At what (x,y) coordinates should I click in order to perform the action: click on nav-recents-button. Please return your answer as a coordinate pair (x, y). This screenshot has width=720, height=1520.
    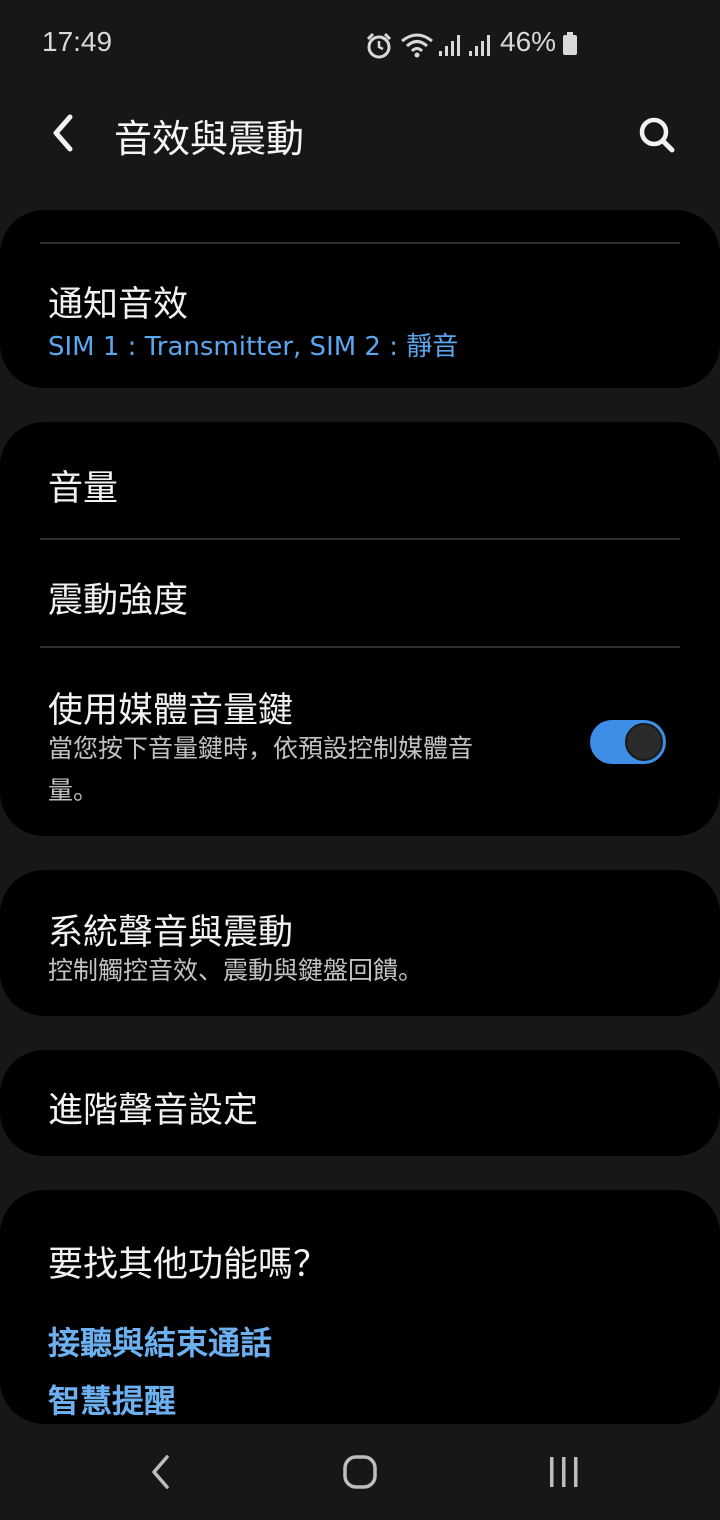
    Looking at the image, I should click on (564, 1472).